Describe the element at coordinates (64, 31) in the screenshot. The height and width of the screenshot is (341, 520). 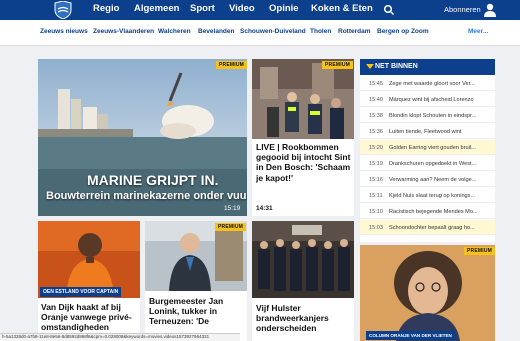
I see `subnav-zeeuws-nieuws: Zeeuws nieuws` at that location.